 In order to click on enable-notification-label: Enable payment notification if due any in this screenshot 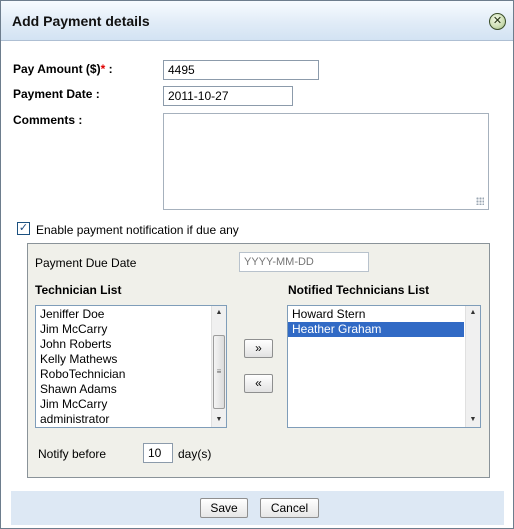, I will do `click(137, 230)`.